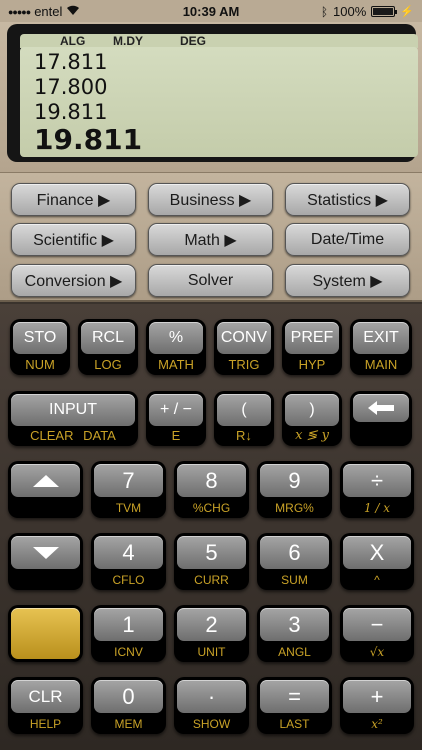 This screenshot has height=750, width=422. I want to click on equals-key: = LAST, so click(294, 705).